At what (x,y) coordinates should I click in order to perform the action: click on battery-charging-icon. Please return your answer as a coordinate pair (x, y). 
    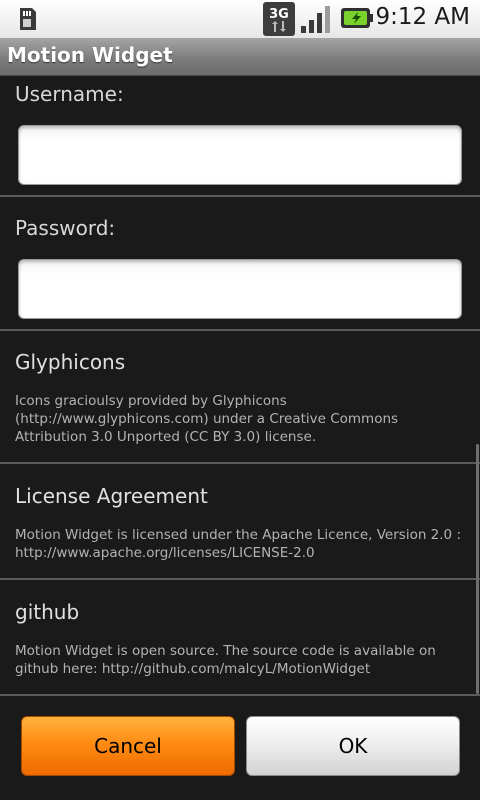
    Looking at the image, I should click on (357, 20).